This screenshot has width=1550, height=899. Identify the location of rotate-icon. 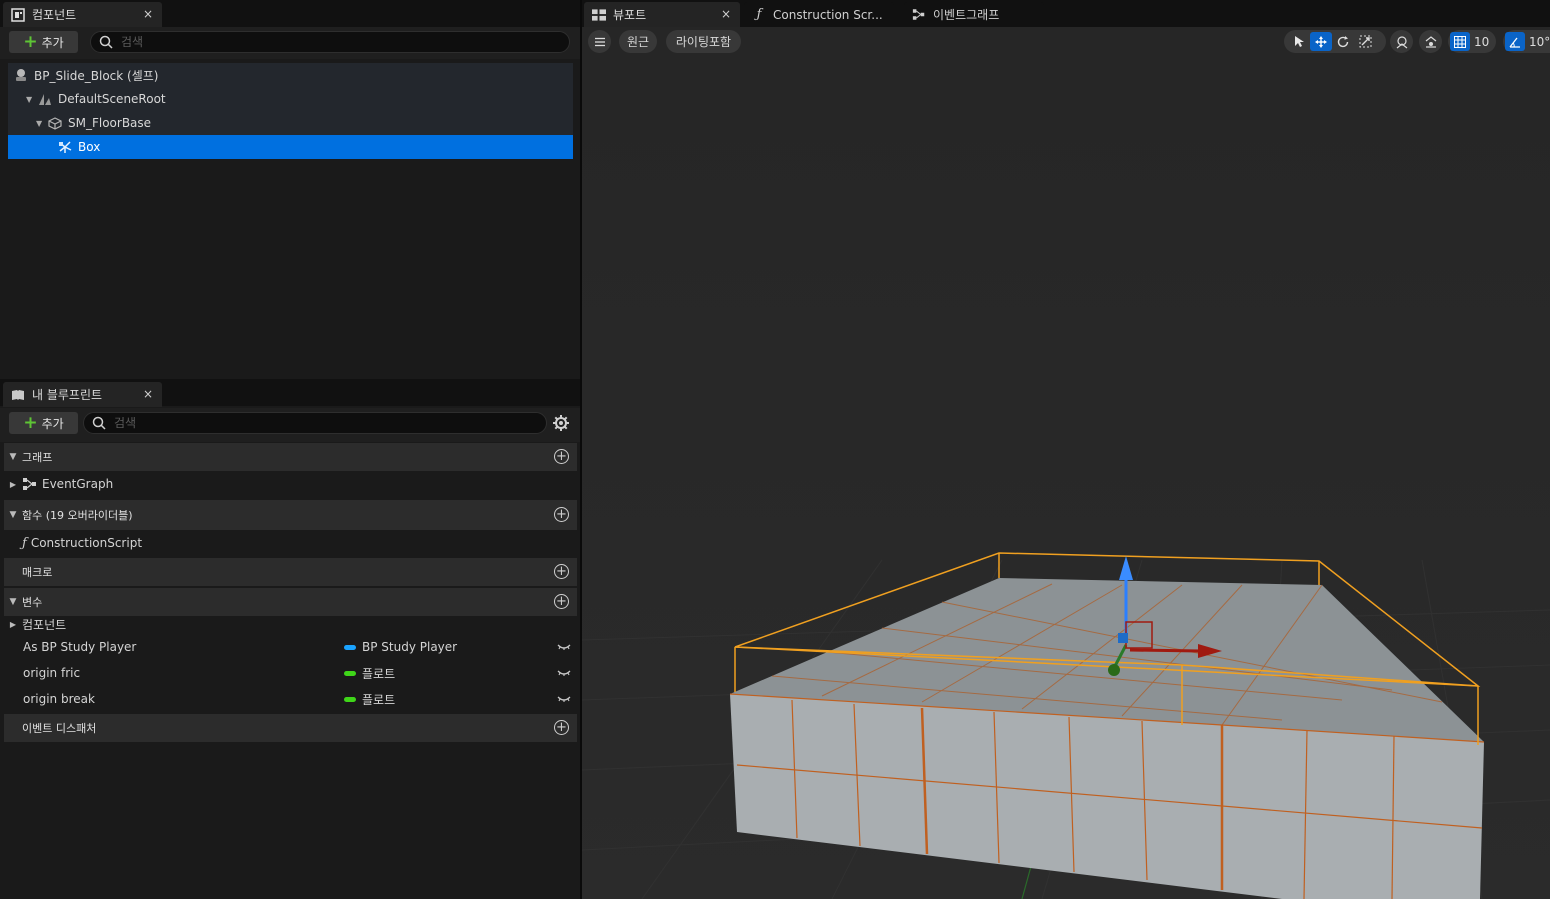
(1343, 41).